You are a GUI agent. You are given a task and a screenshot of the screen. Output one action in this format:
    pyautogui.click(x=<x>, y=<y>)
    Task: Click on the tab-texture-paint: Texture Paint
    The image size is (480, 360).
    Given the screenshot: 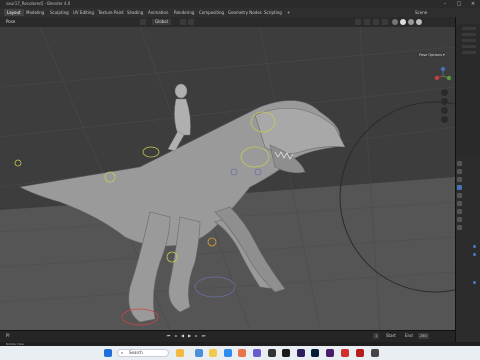 What is the action you would take?
    pyautogui.click(x=111, y=12)
    